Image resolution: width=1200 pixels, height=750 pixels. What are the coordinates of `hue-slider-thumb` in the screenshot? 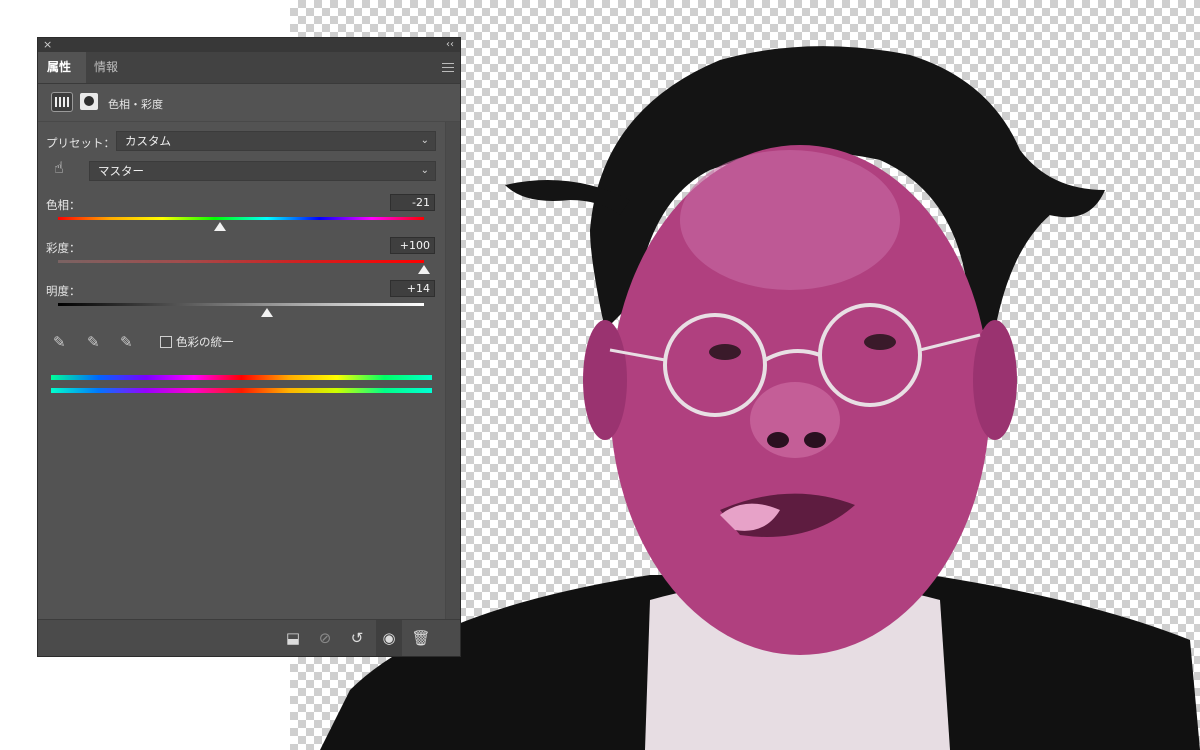 It's located at (219, 226).